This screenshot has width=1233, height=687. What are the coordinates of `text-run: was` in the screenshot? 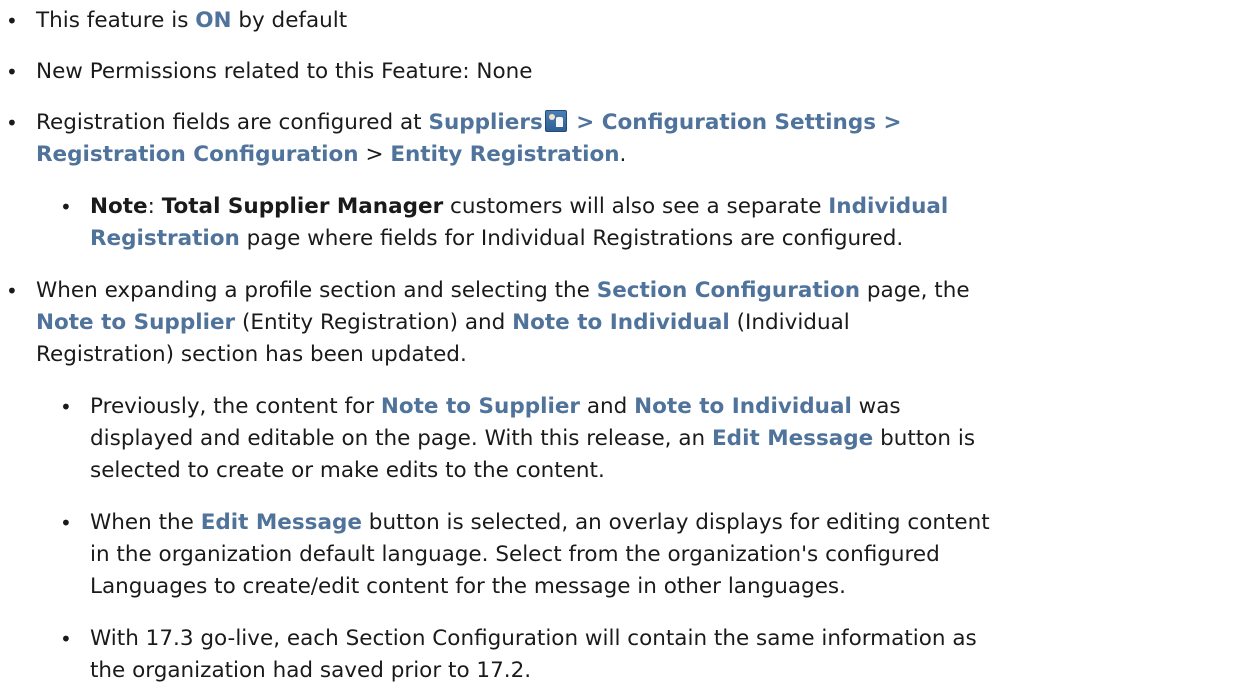 It's located at (876, 406).